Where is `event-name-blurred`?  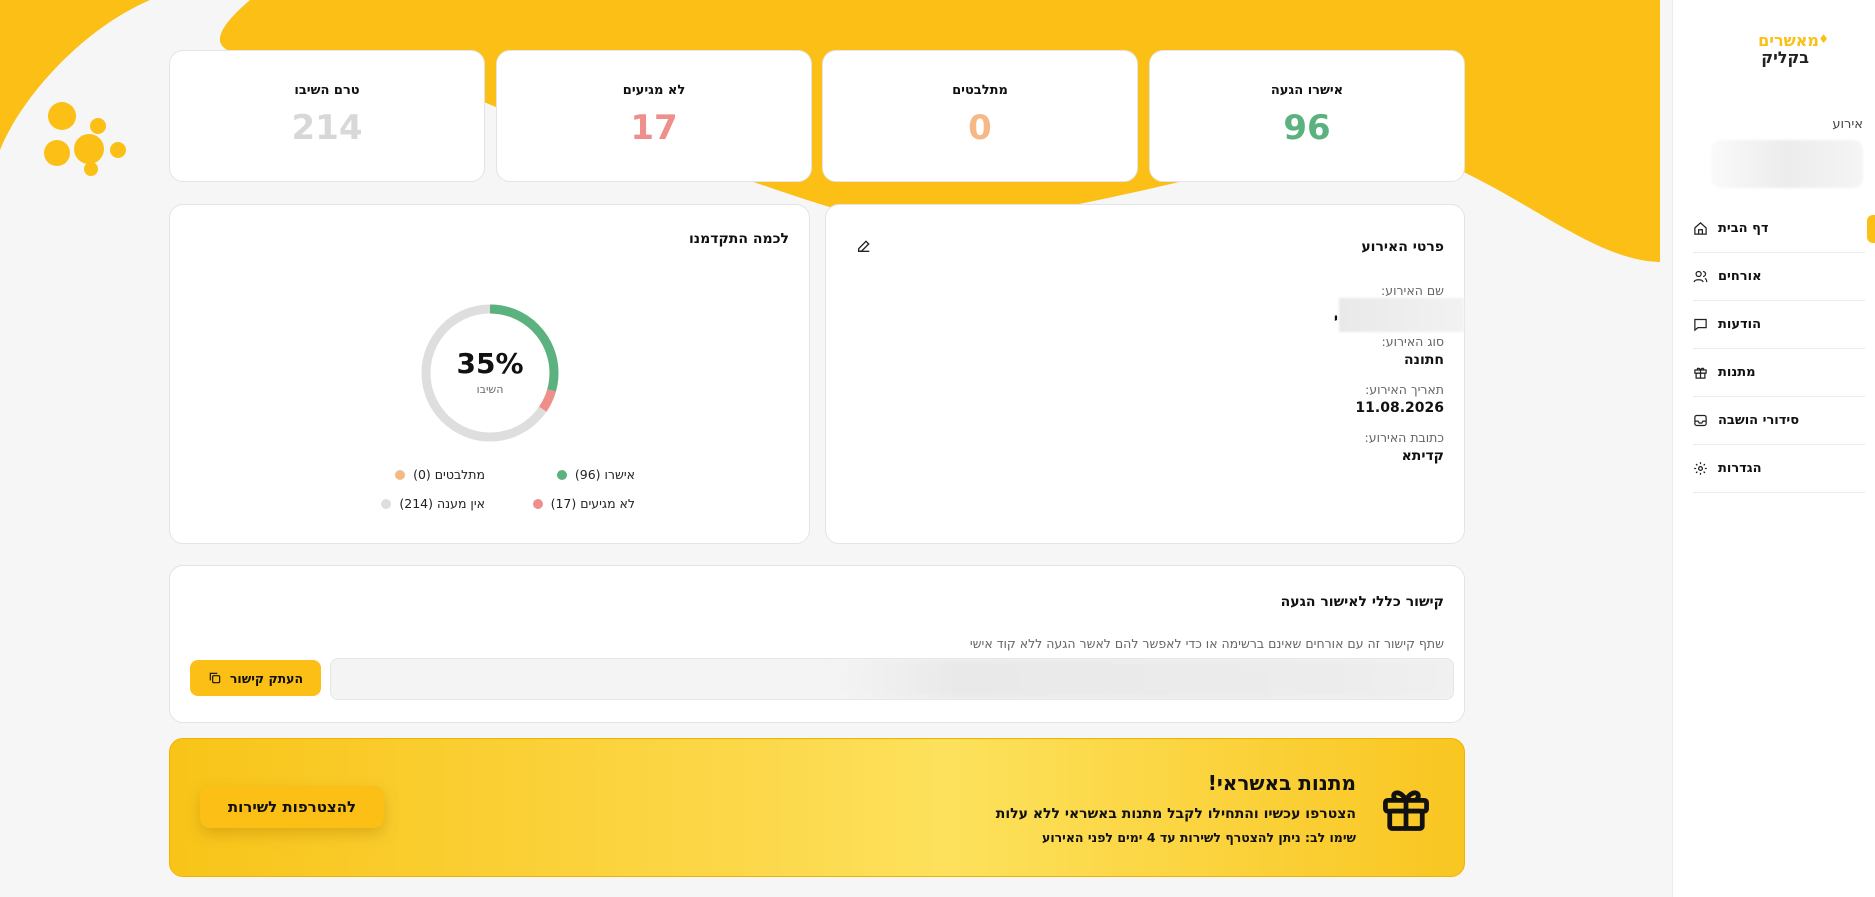
event-name-blurred is located at coordinates (1401, 315).